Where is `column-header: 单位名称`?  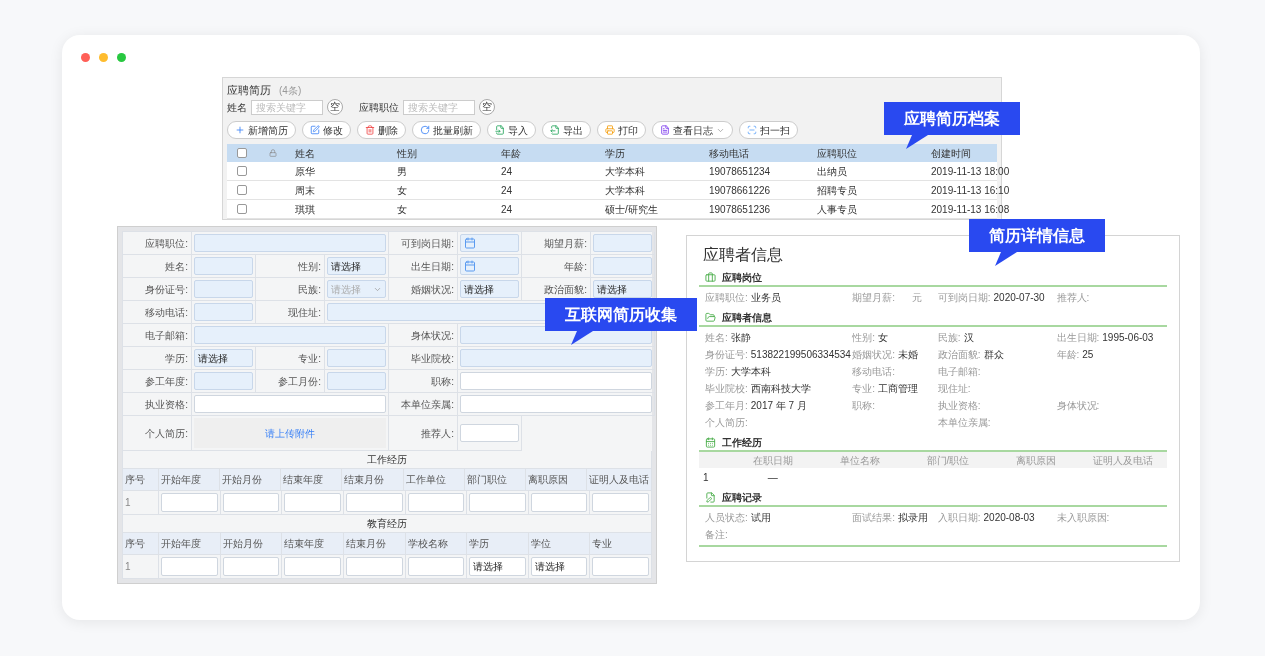 column-header: 单位名称 is located at coordinates (860, 460).